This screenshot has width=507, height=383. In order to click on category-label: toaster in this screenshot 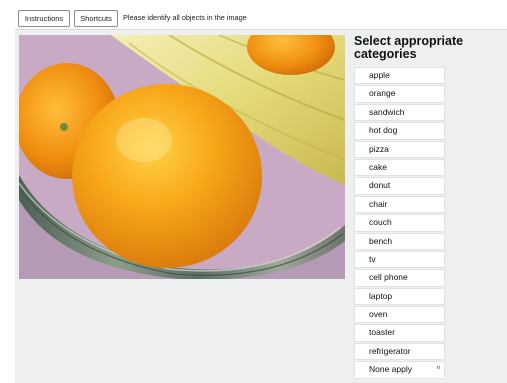, I will do `click(382, 332)`.